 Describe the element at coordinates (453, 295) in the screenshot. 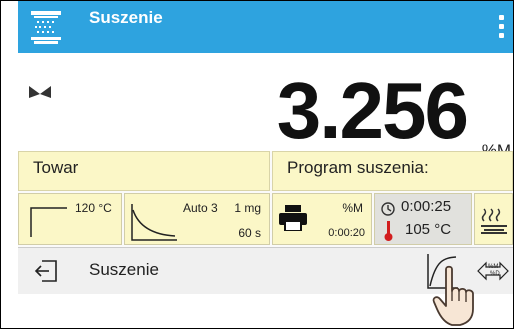

I see `pointing-hand-icon` at that location.